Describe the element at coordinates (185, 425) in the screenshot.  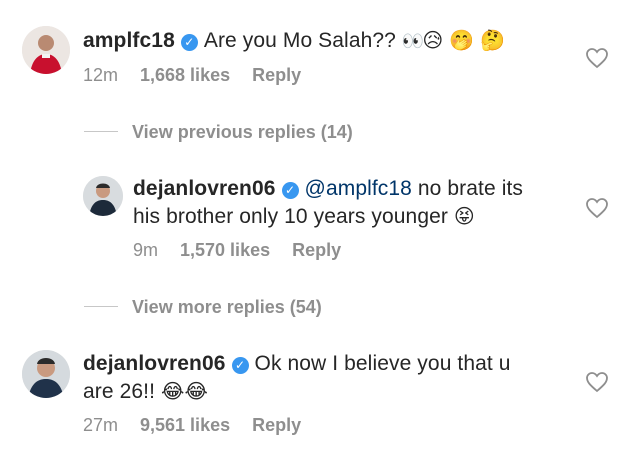
I see `likes-count: 9,561 likes` at that location.